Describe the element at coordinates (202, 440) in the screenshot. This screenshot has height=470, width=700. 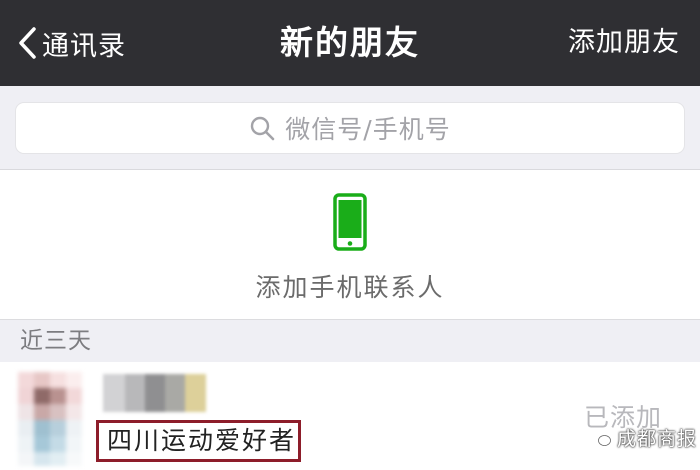
I see `friend-note: 四川运动爱好者` at that location.